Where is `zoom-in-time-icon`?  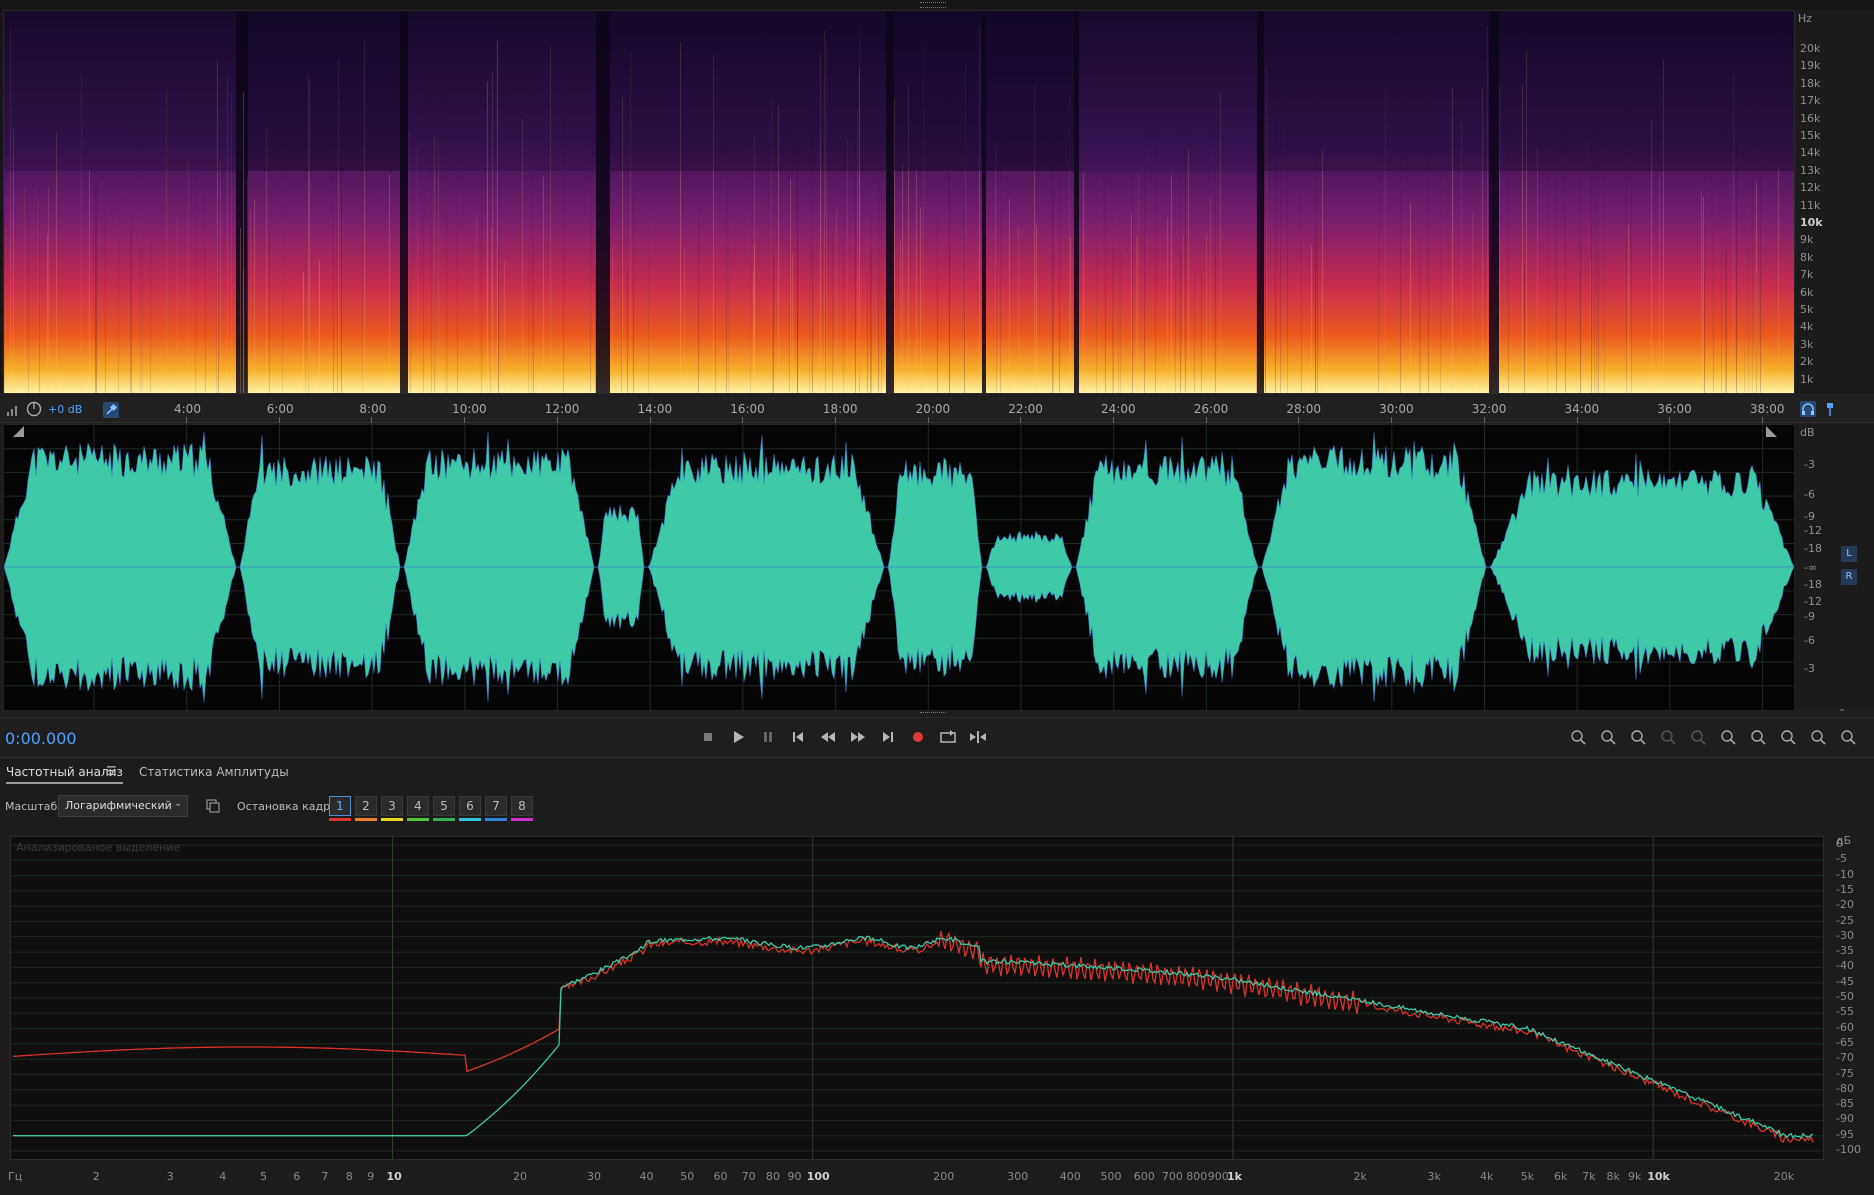 zoom-in-time-icon is located at coordinates (1817, 737).